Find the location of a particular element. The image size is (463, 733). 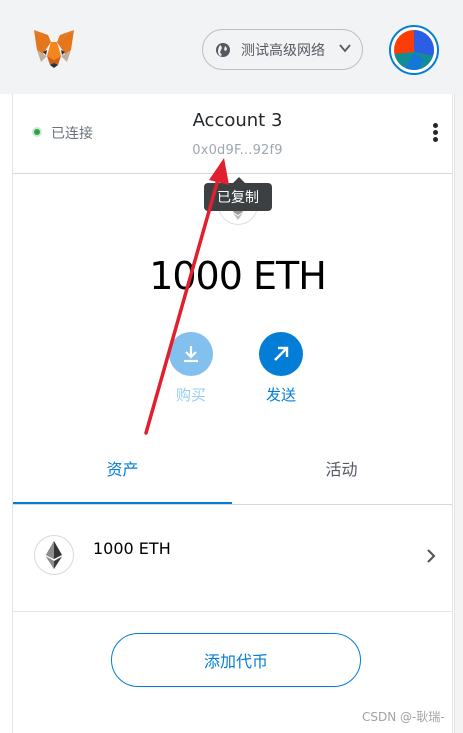

send-button: 发送 is located at coordinates (281, 368).